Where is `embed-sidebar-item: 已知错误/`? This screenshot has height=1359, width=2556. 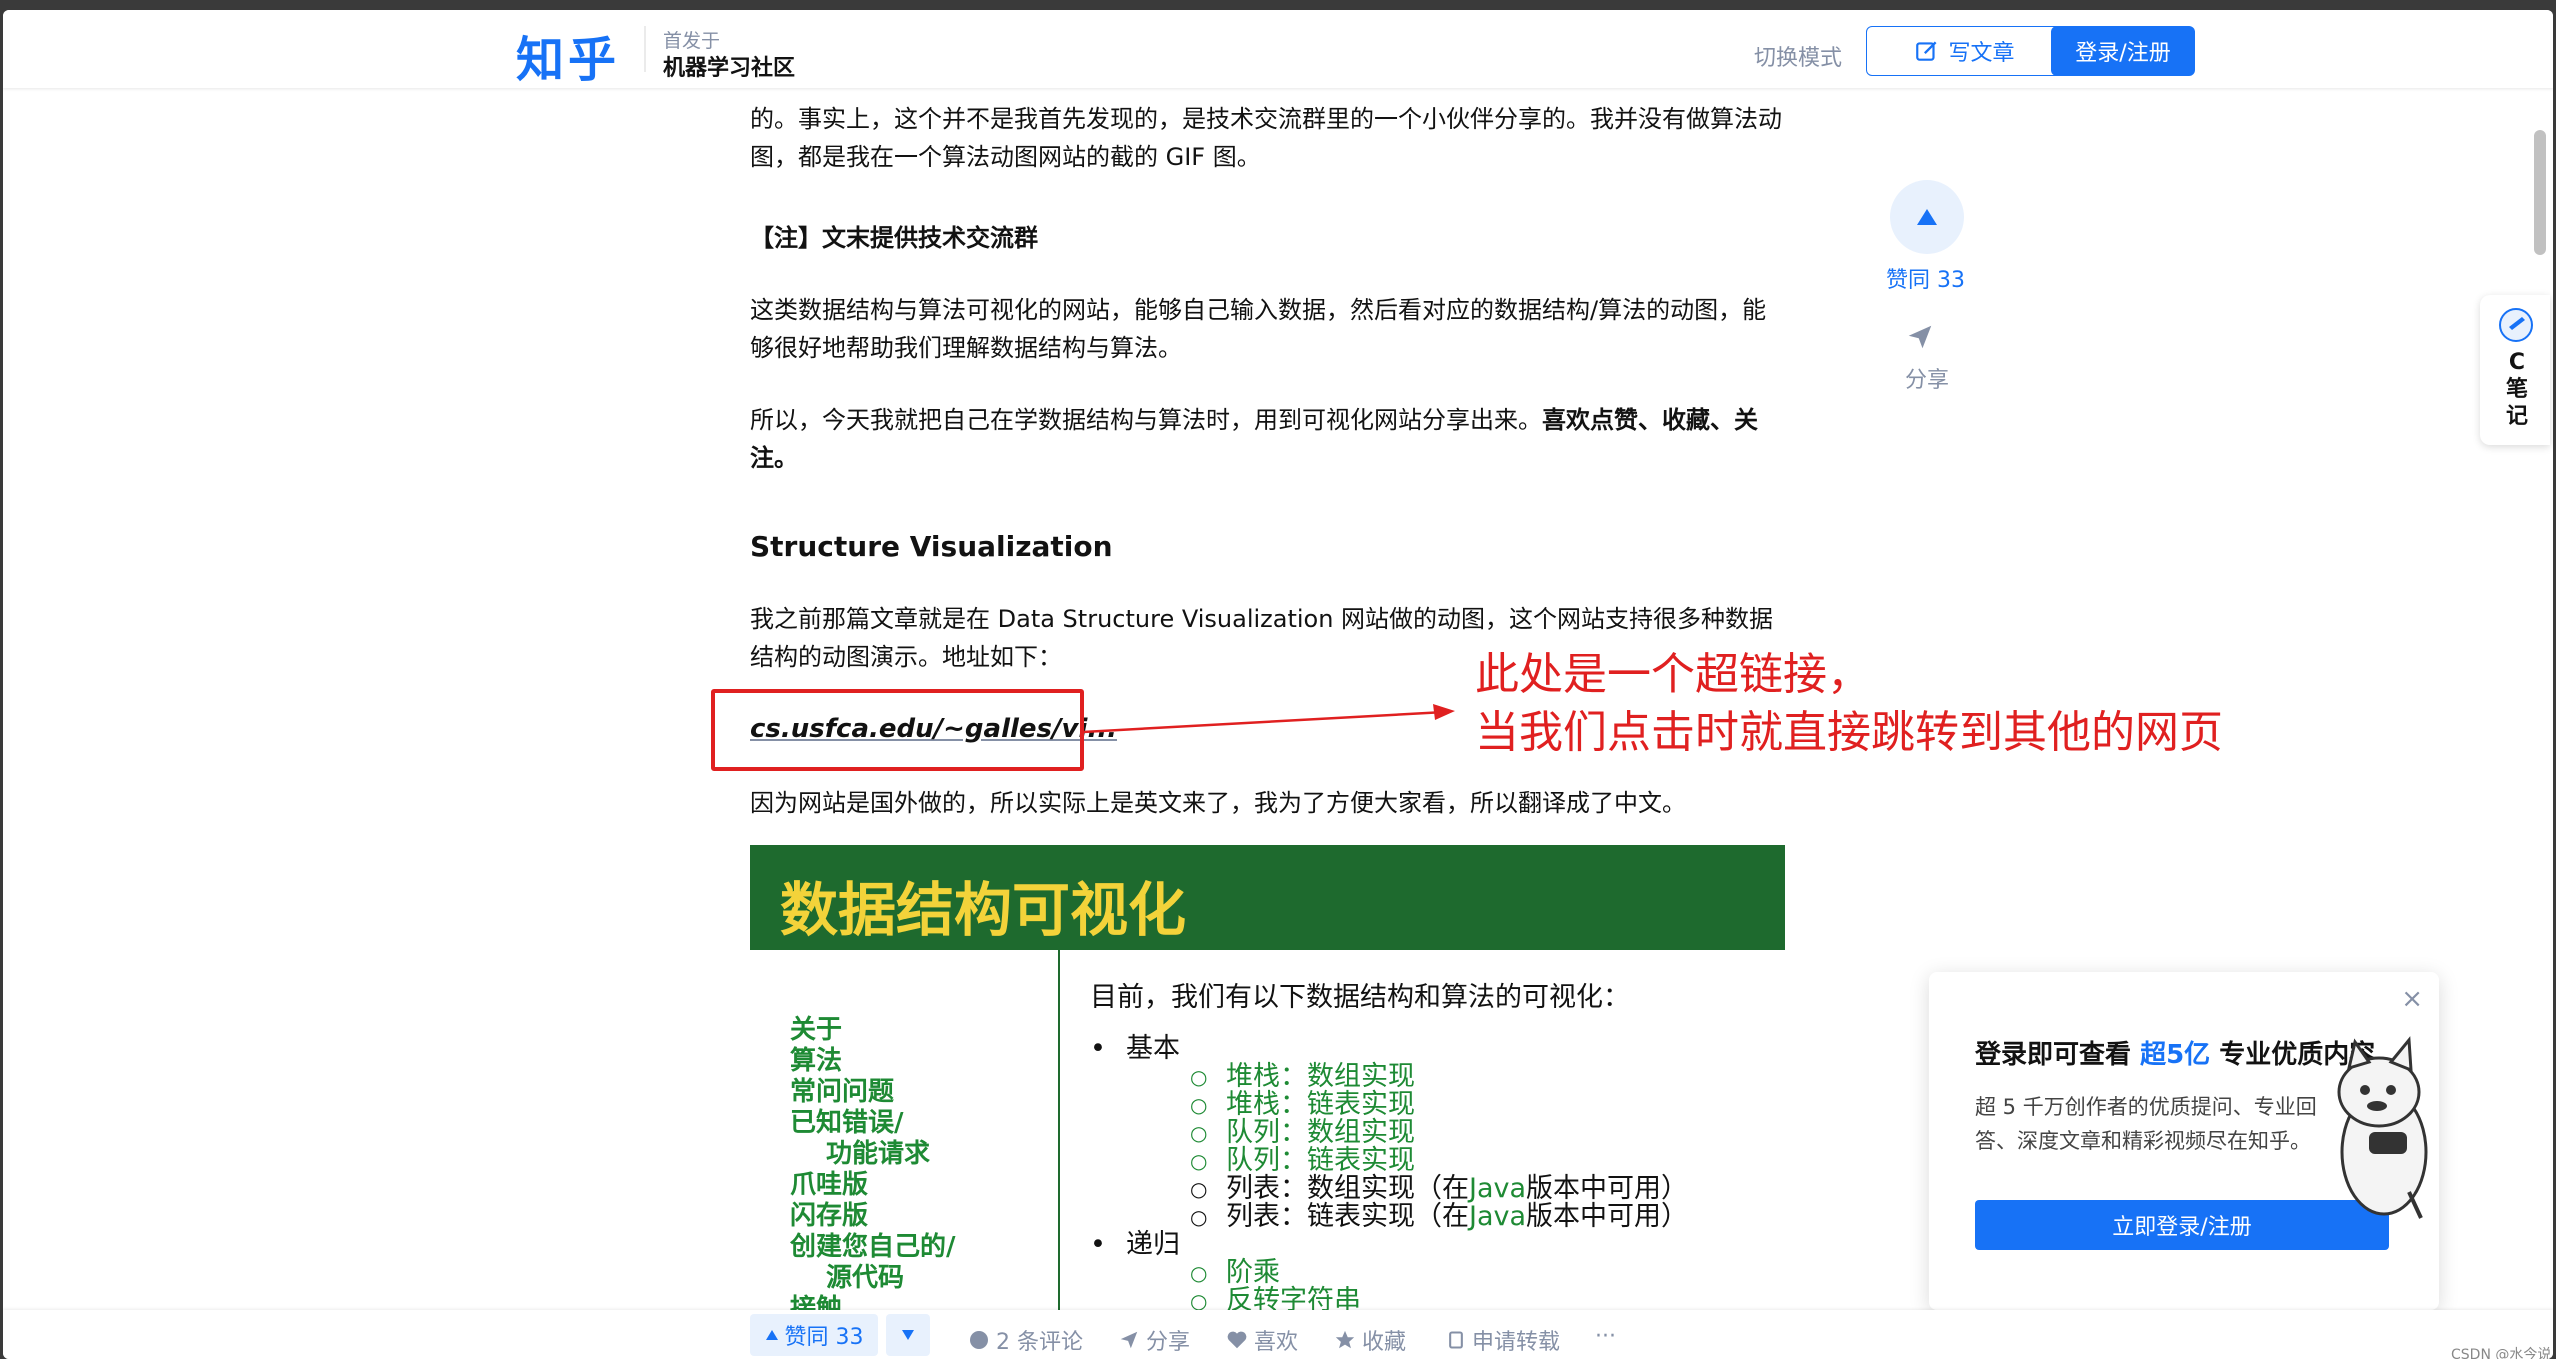 embed-sidebar-item: 已知错误/ is located at coordinates (847, 1123).